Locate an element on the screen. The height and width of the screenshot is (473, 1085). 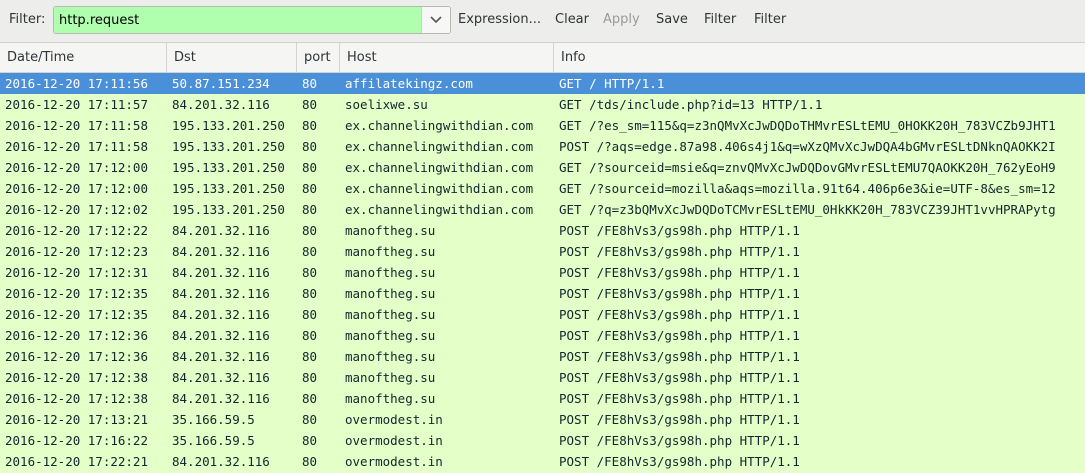
apply-button: Apply is located at coordinates (621, 19).